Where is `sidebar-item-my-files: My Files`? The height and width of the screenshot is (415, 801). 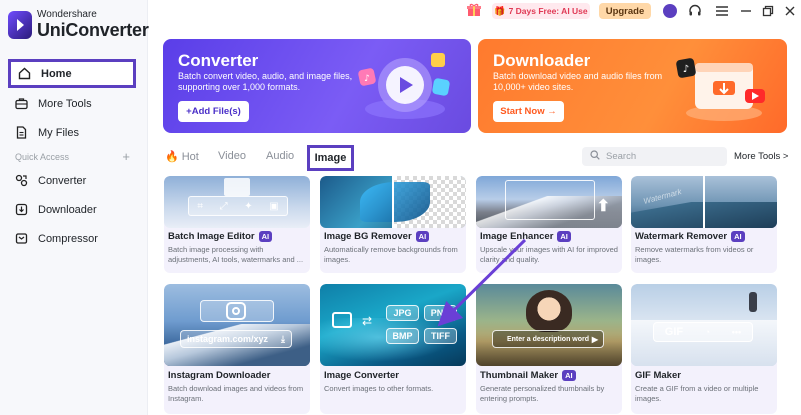 sidebar-item-my-files: My Files is located at coordinates (72, 132).